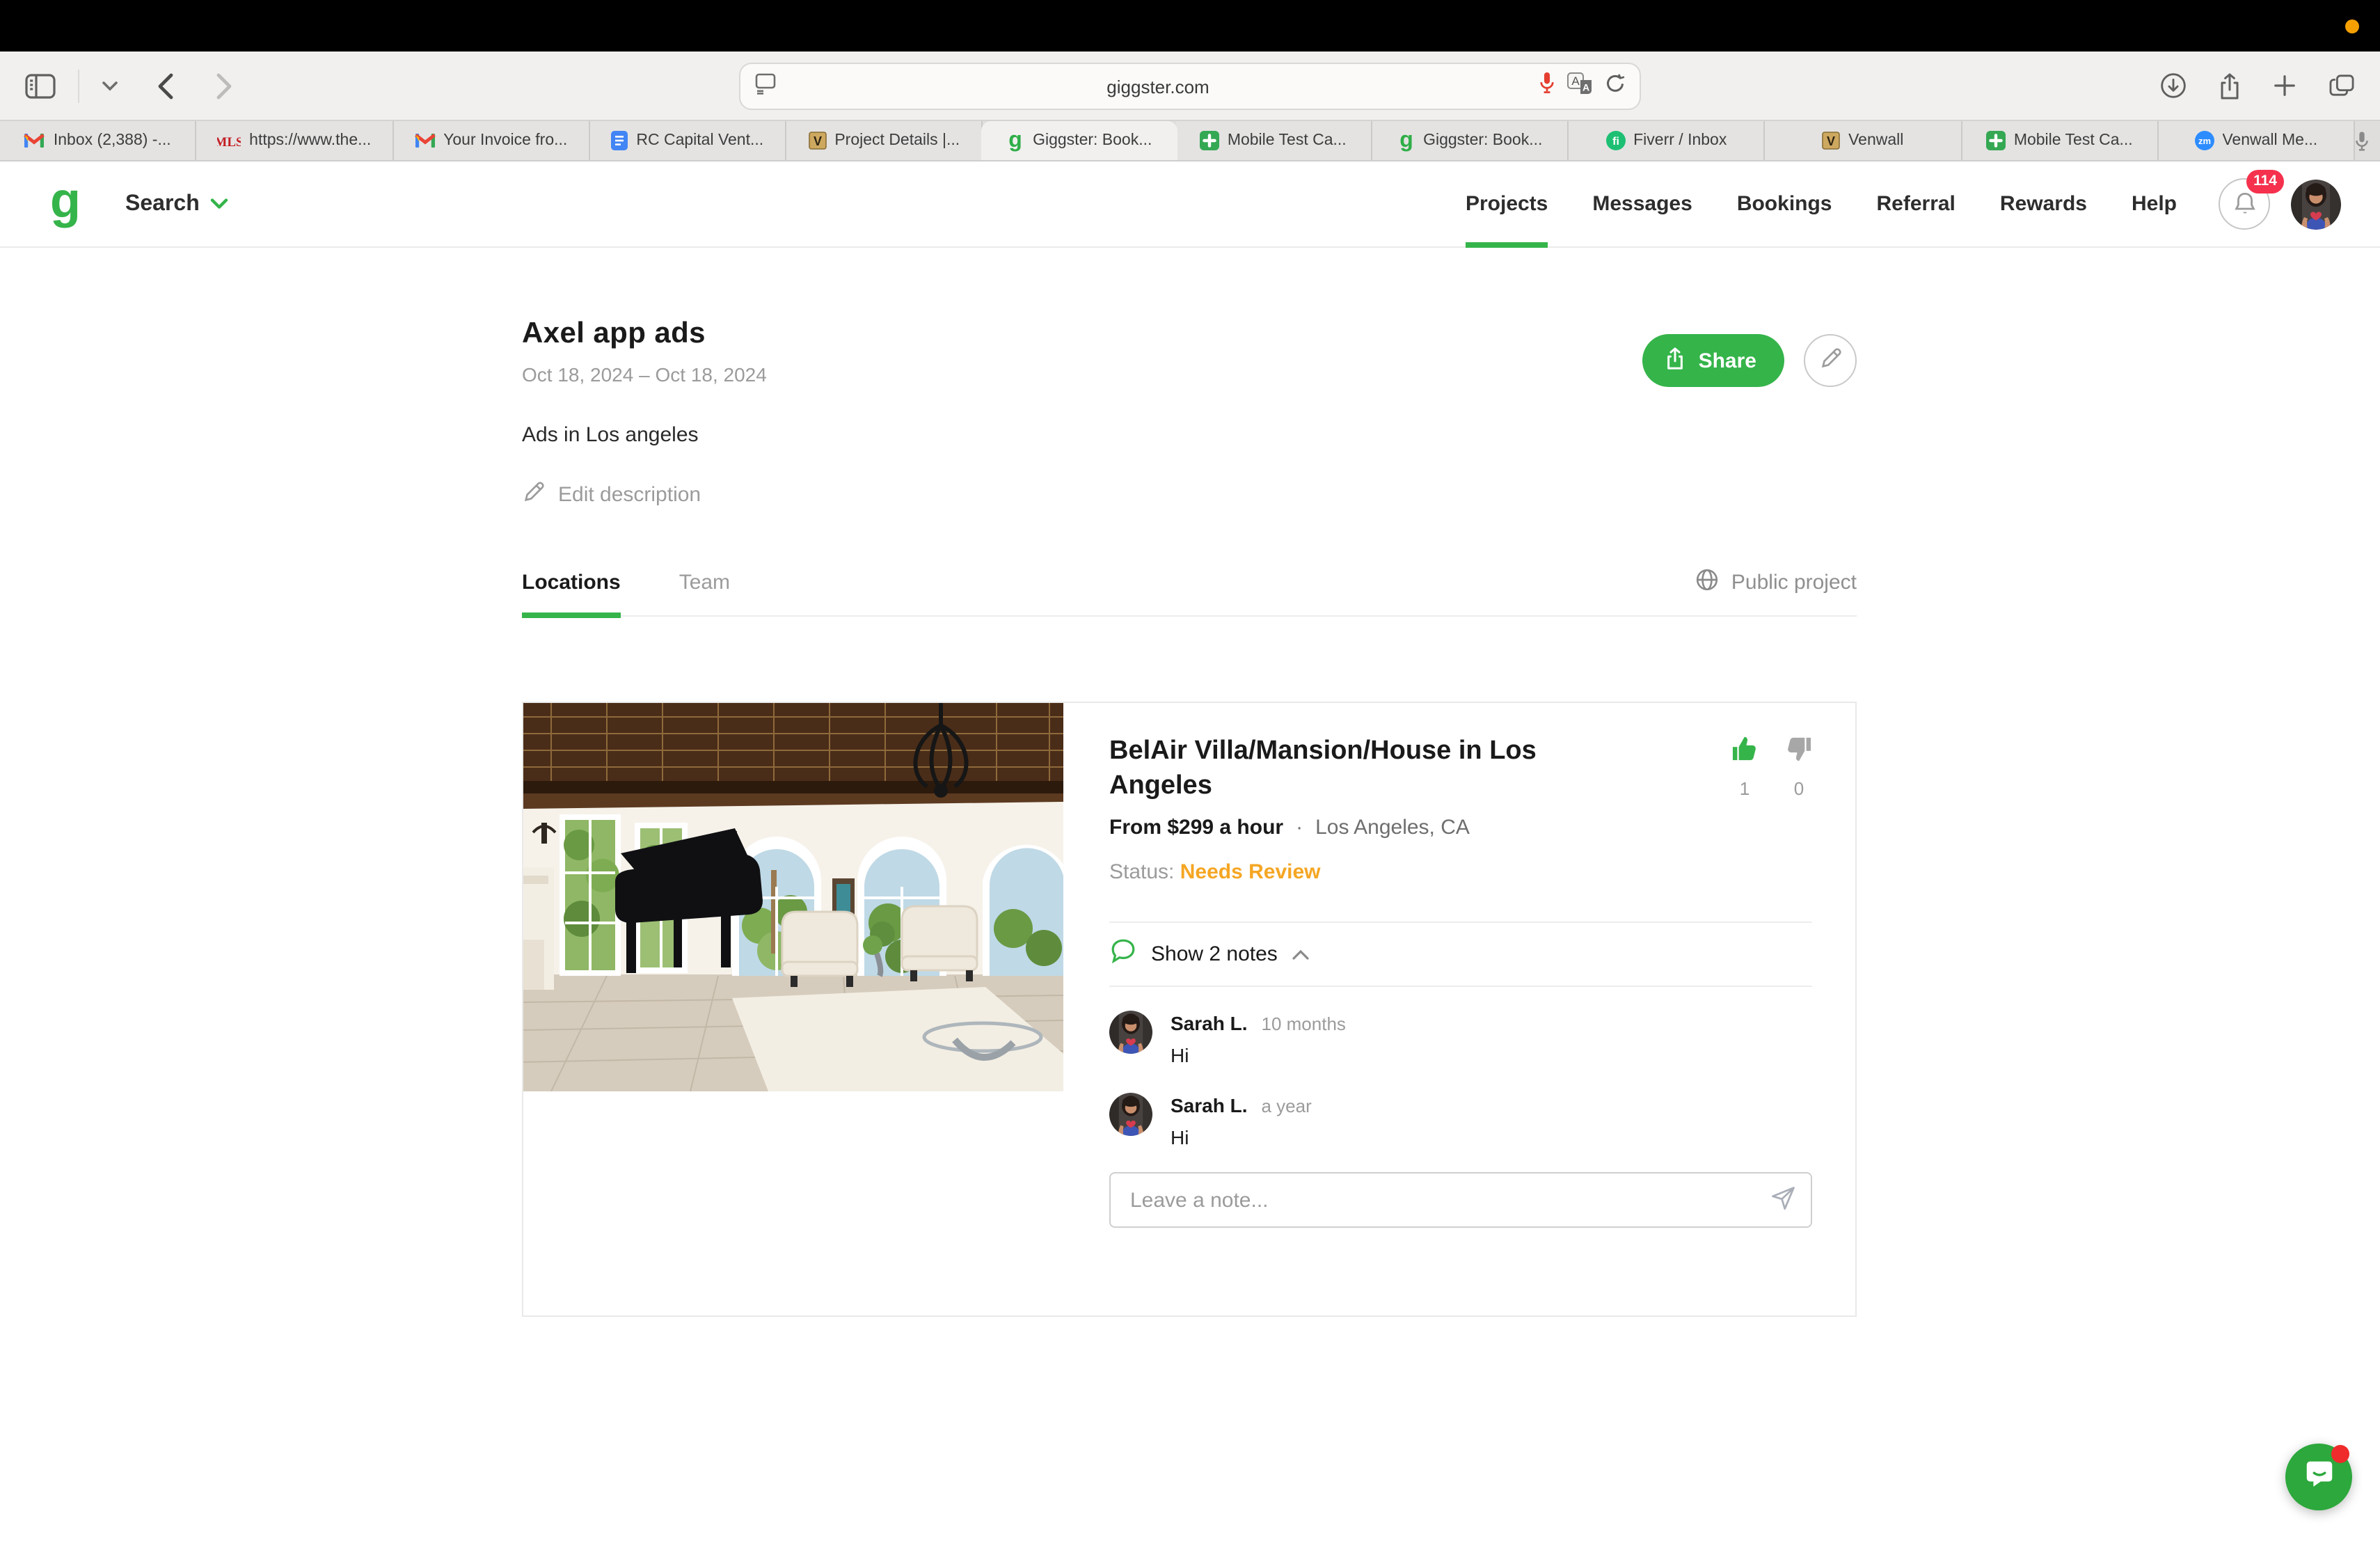 This screenshot has height=1541, width=2380. What do you see at coordinates (1799, 752) in the screenshot?
I see `thumbs-down-icon` at bounding box center [1799, 752].